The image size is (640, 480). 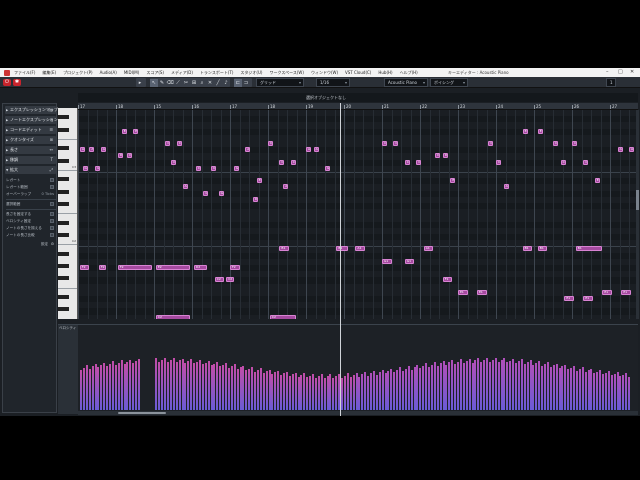 What do you see at coordinates (84, 267) in the screenshot?
I see `midi-note: F2` at bounding box center [84, 267].